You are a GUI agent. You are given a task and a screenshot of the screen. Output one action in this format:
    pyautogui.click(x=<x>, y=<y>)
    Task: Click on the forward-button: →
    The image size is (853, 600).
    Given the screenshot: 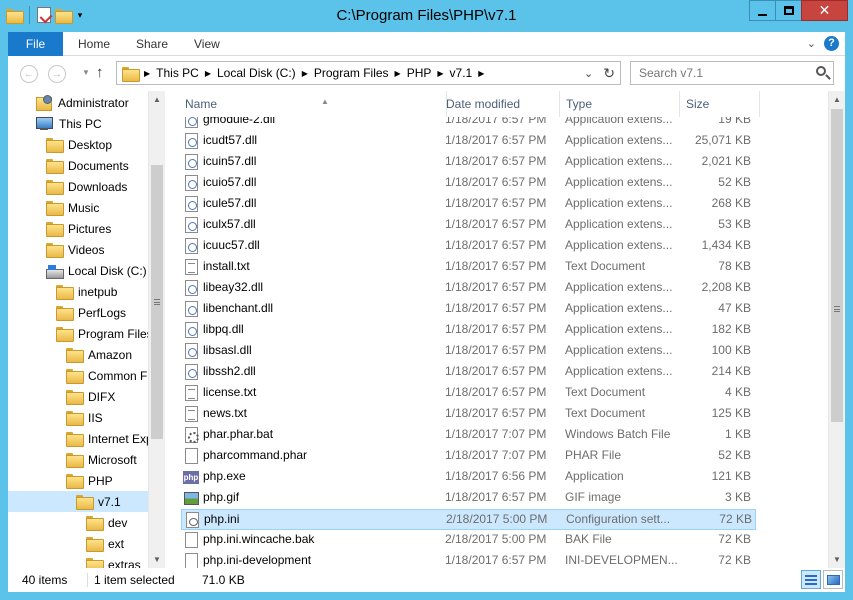 What is the action you would take?
    pyautogui.click(x=57, y=74)
    